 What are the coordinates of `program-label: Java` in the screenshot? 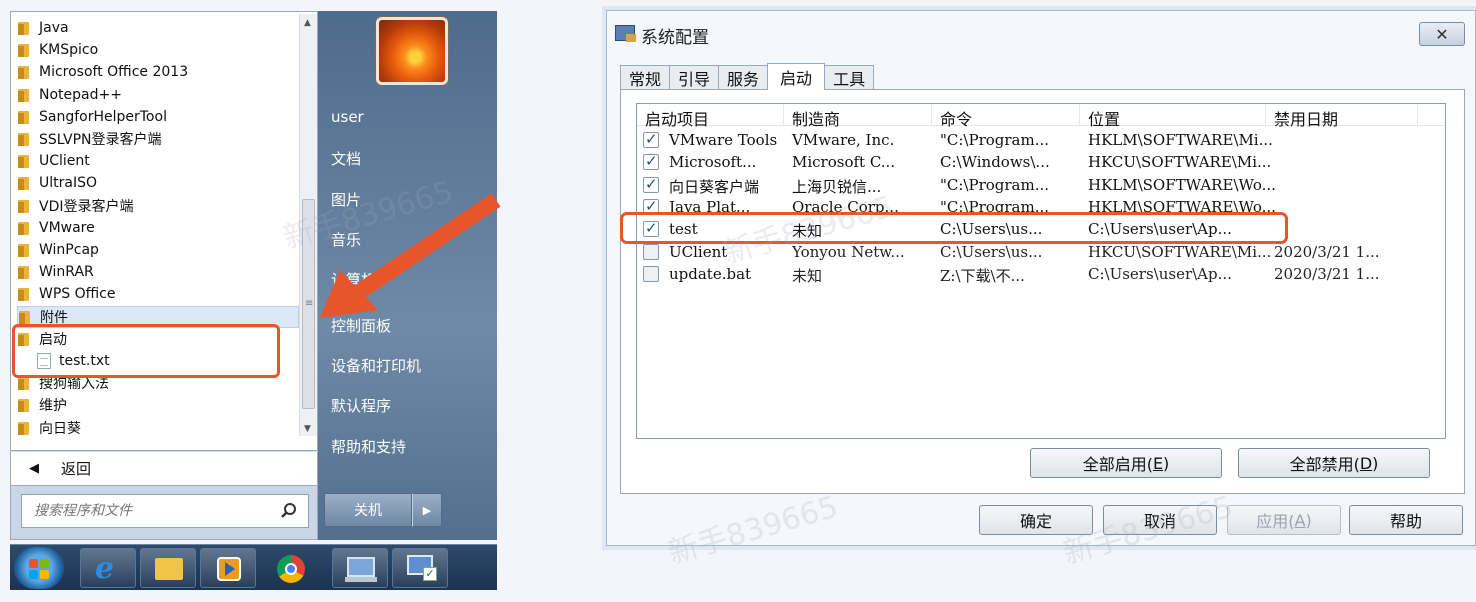 It's located at (54, 28).